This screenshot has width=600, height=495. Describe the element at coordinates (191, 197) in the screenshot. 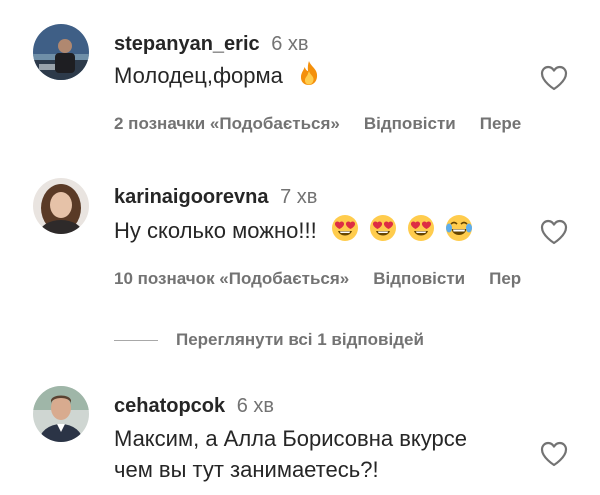

I see `username: karinaigoorevna` at that location.